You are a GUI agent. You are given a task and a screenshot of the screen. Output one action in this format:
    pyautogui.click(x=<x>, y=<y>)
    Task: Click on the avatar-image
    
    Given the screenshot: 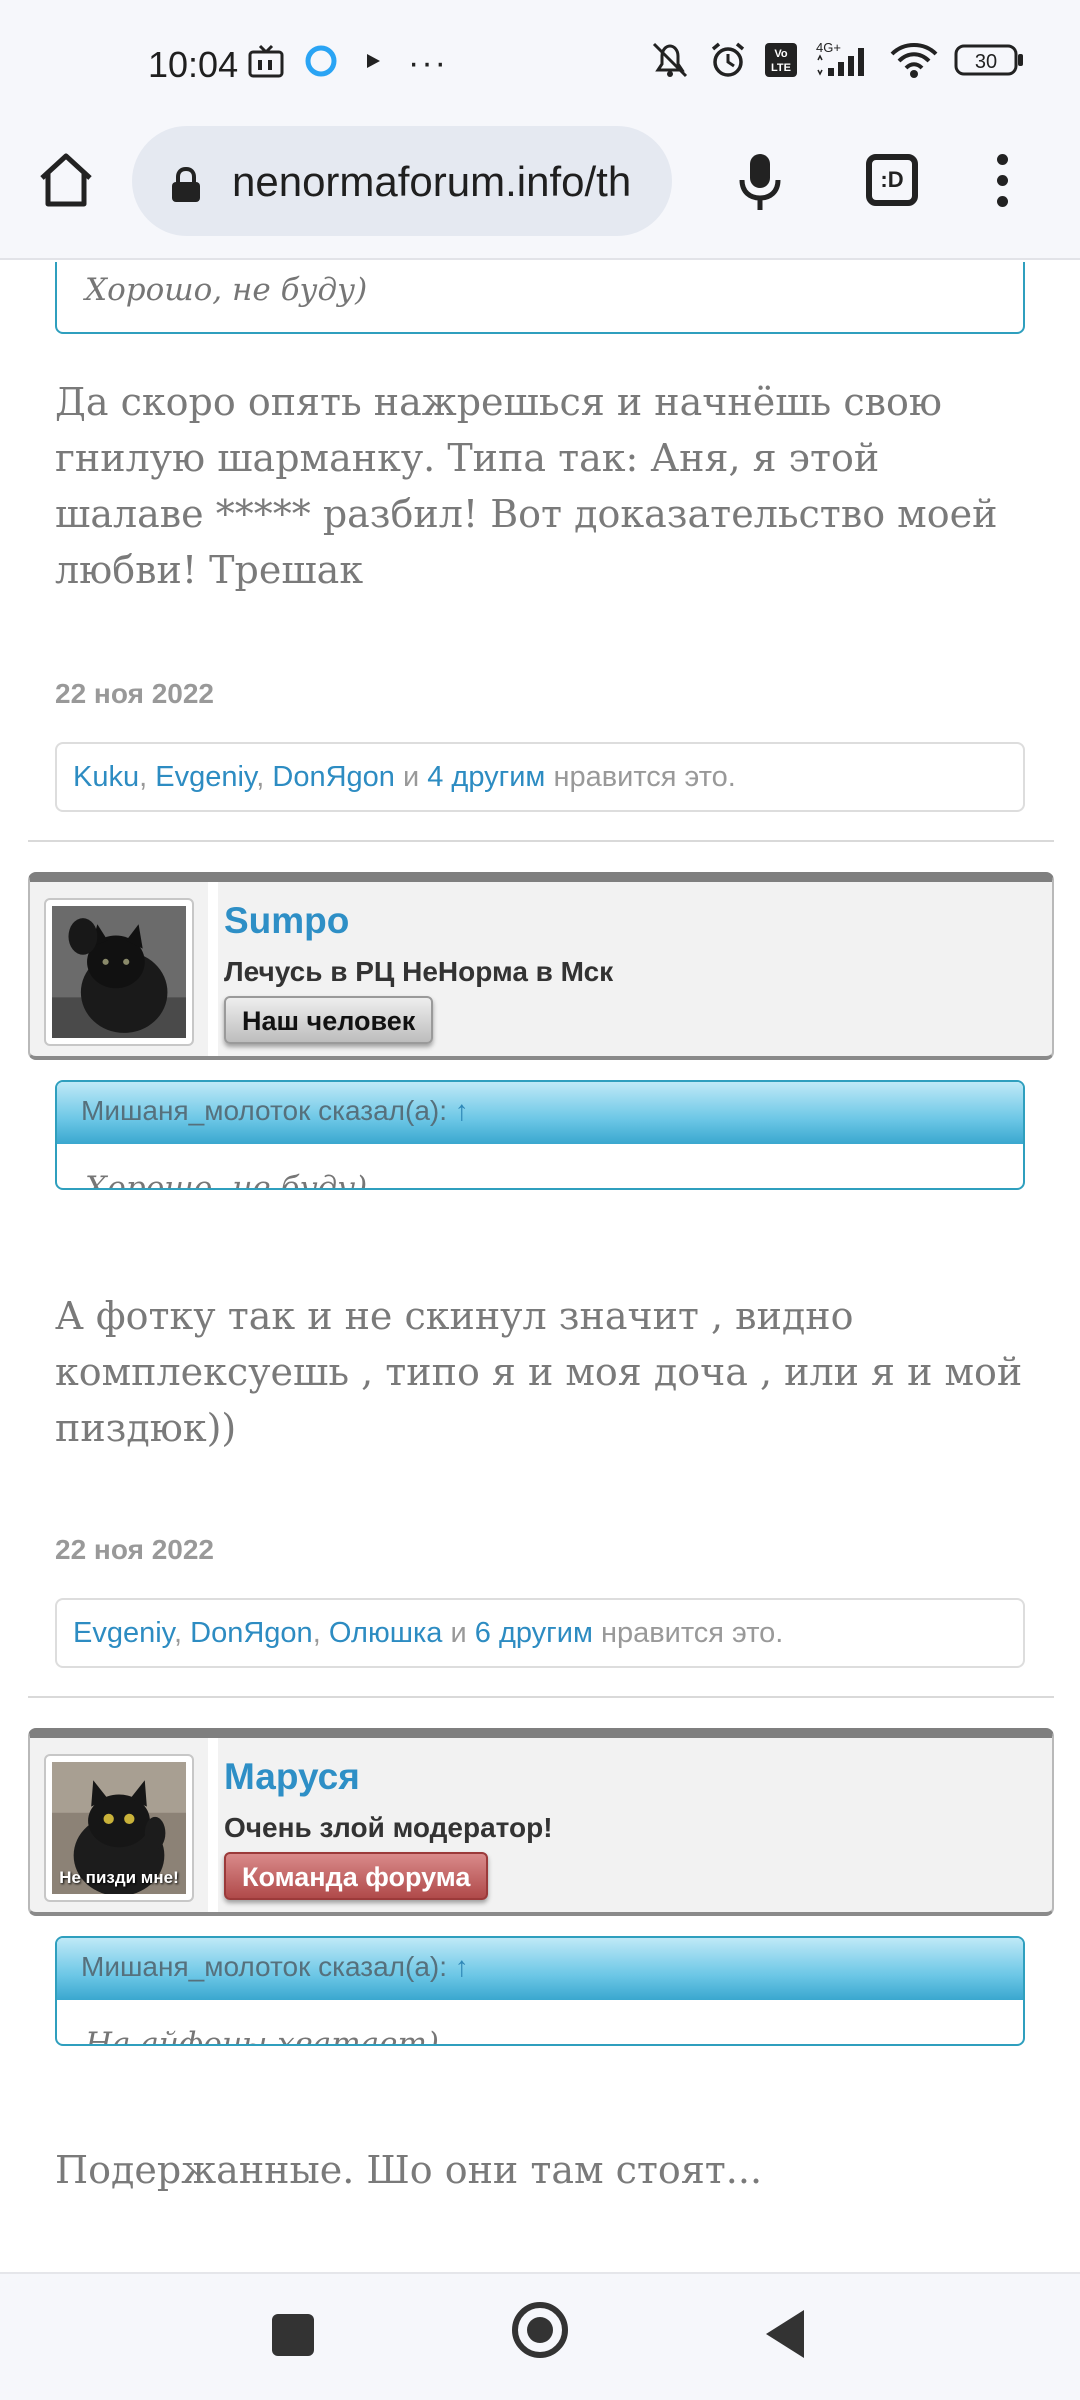 What is the action you would take?
    pyautogui.click(x=119, y=972)
    